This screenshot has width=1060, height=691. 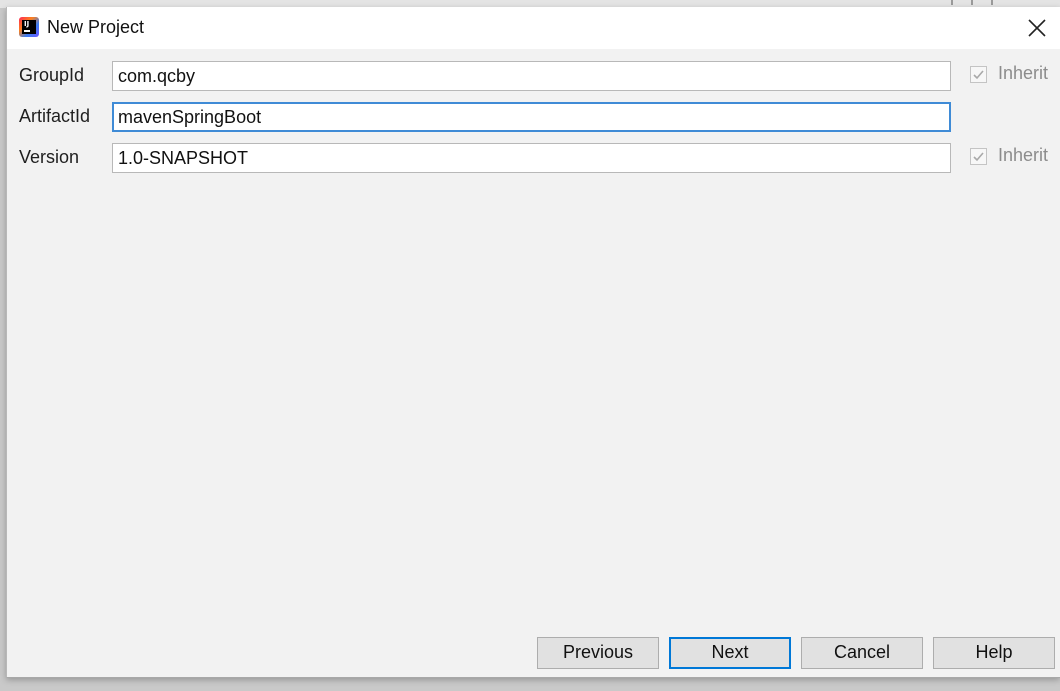 What do you see at coordinates (52, 75) in the screenshot?
I see `group-id-label: GroupId` at bounding box center [52, 75].